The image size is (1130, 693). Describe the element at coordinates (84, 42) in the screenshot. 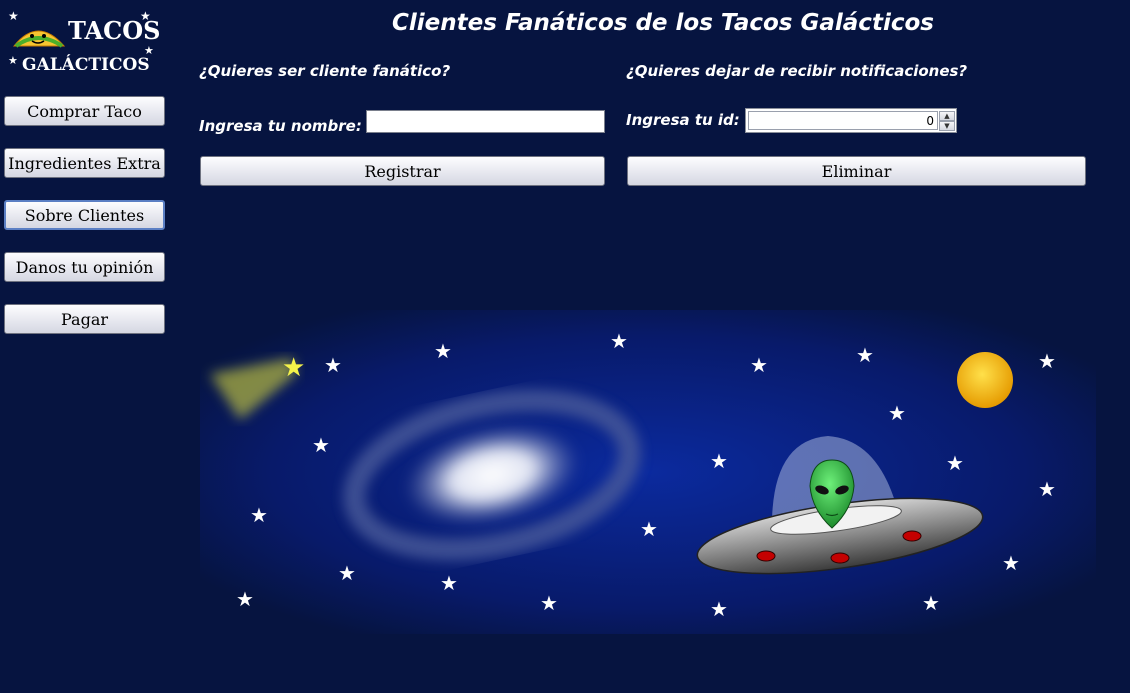

I see `tacos-galacticos-logo: TACOS GALÁCTICOS ★ ★ ★ ★` at that location.